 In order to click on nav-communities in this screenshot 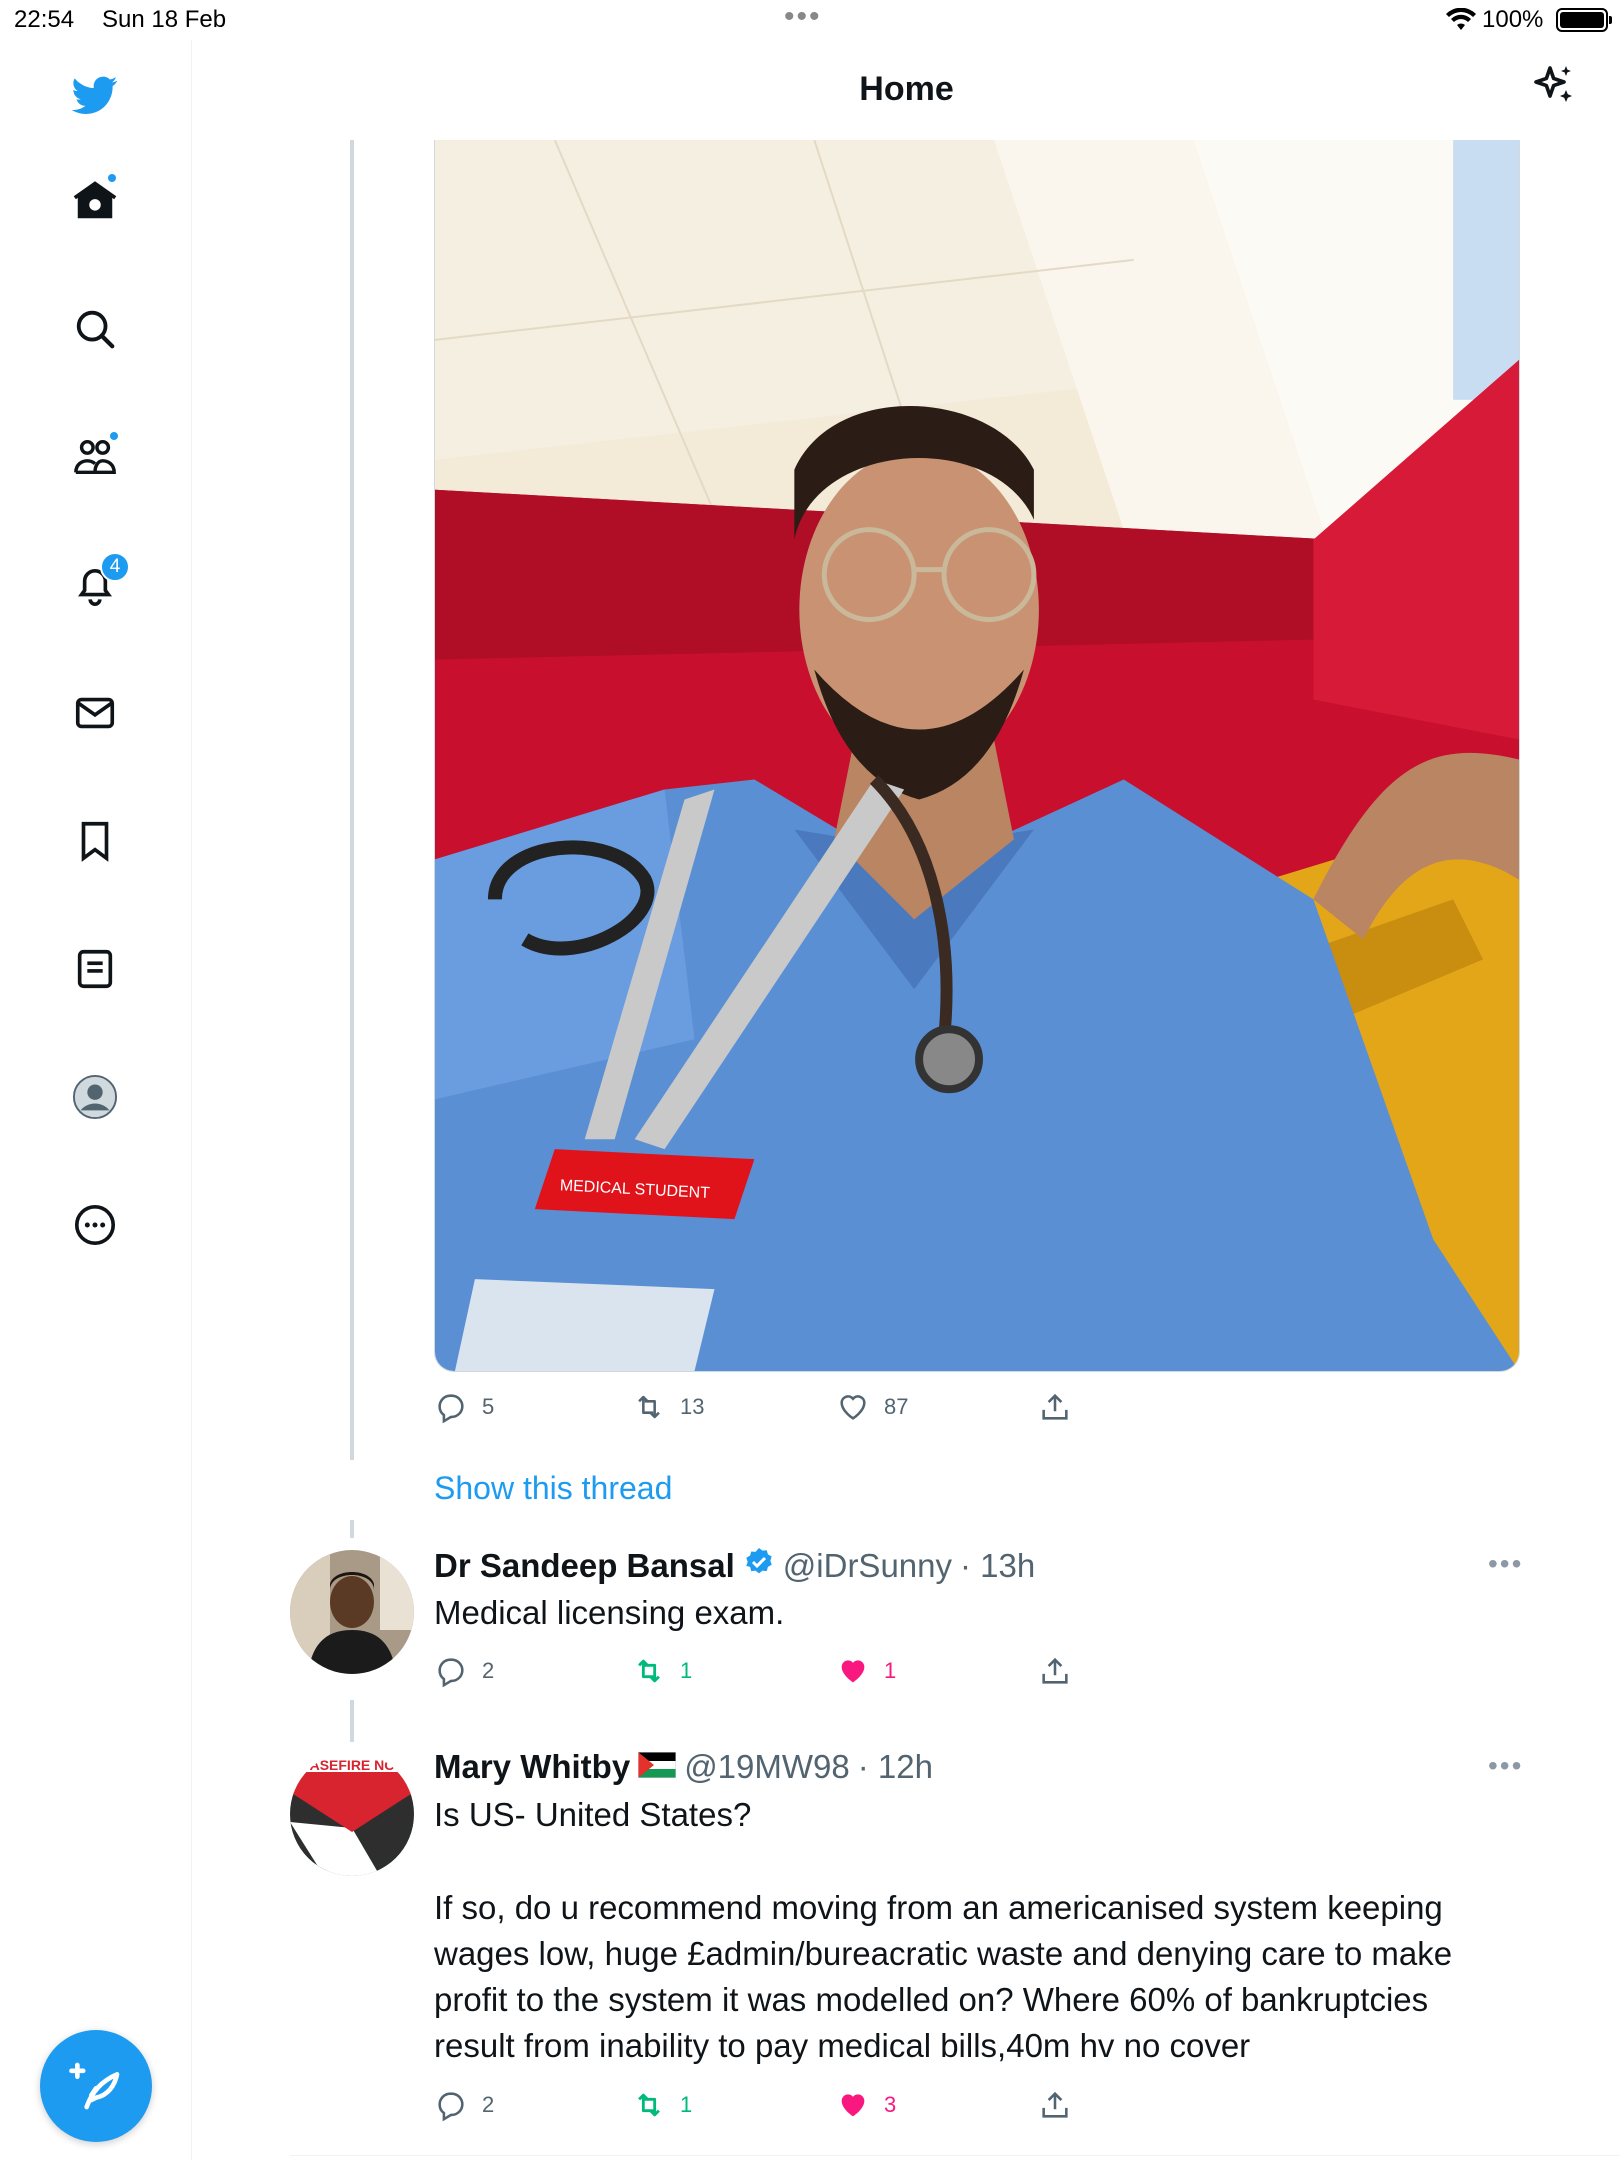, I will do `click(95, 457)`.